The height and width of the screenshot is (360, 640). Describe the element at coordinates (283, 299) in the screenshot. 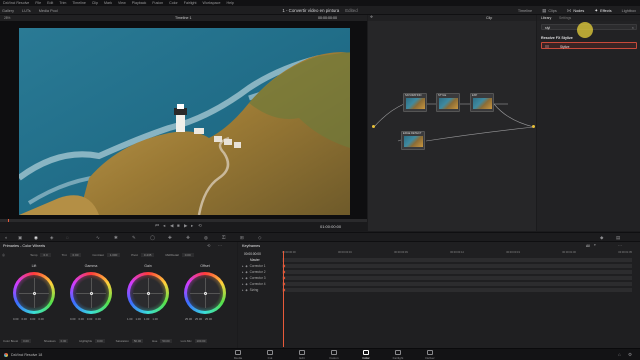

I see `keyframe-playhead` at that location.